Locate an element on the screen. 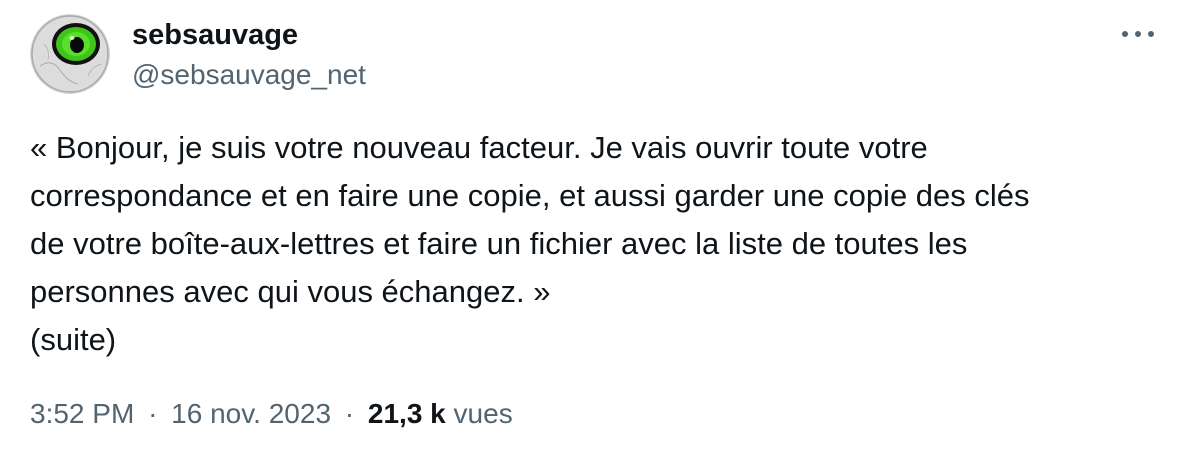  more-options-icon is located at coordinates (1138, 34).